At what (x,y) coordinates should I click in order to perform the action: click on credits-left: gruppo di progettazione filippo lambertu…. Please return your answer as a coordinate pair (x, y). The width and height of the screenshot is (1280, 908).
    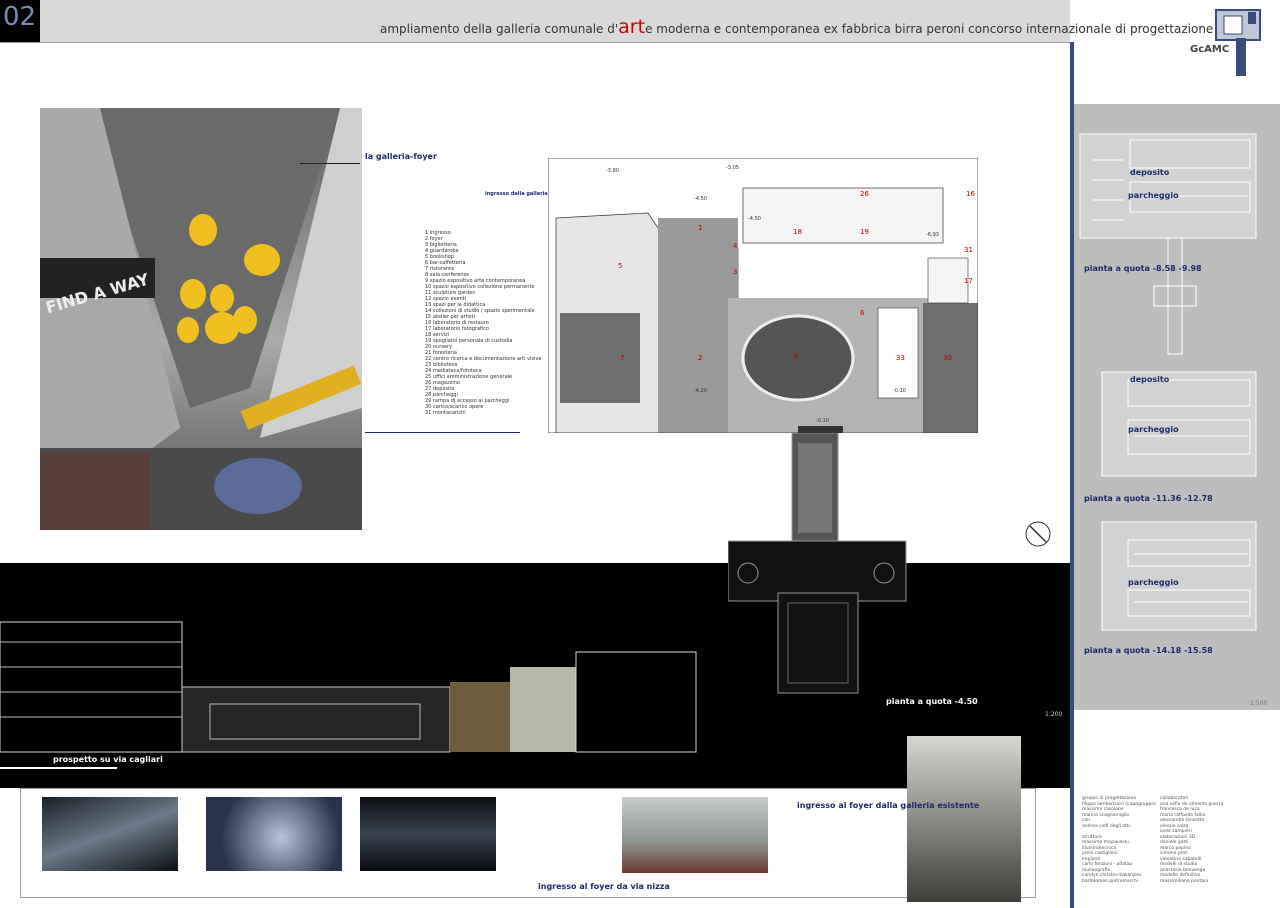
    Looking at the image, I should click on (1119, 840).